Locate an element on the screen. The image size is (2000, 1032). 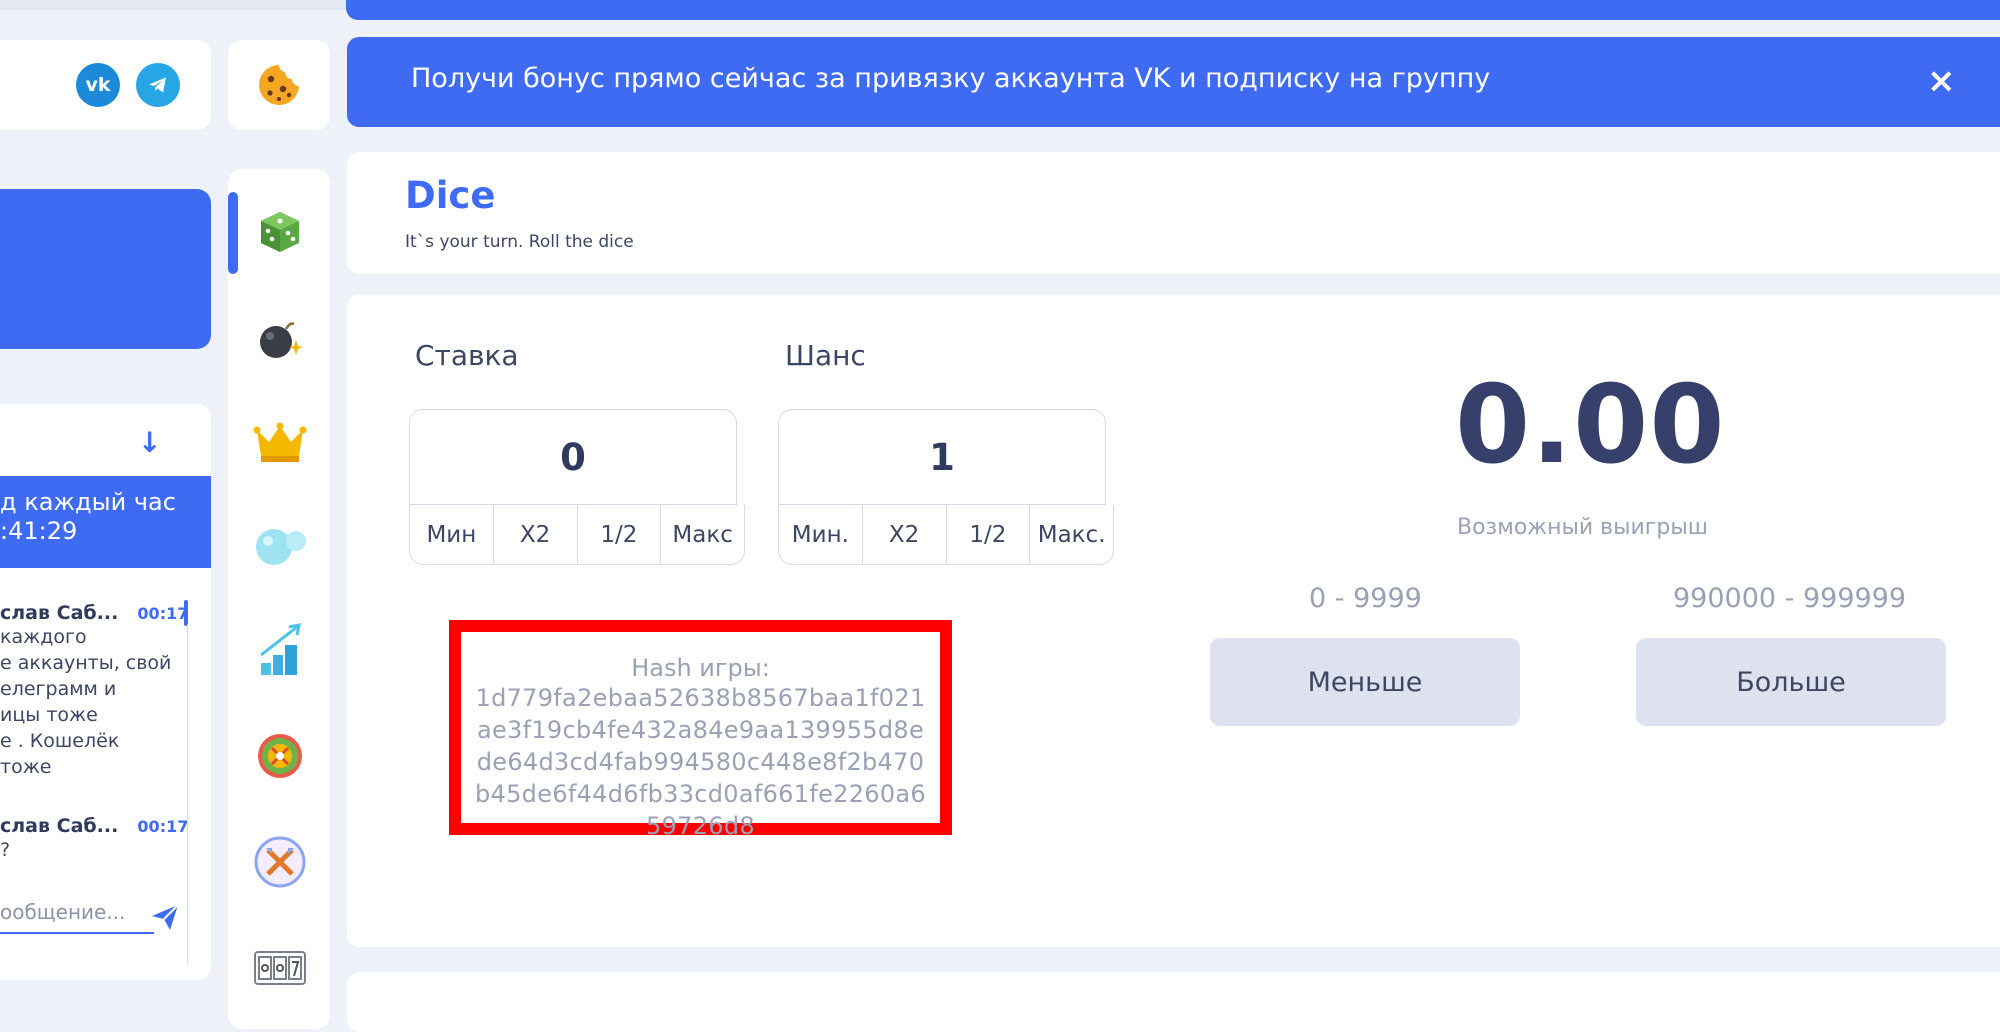
send-icon is located at coordinates (165, 917).